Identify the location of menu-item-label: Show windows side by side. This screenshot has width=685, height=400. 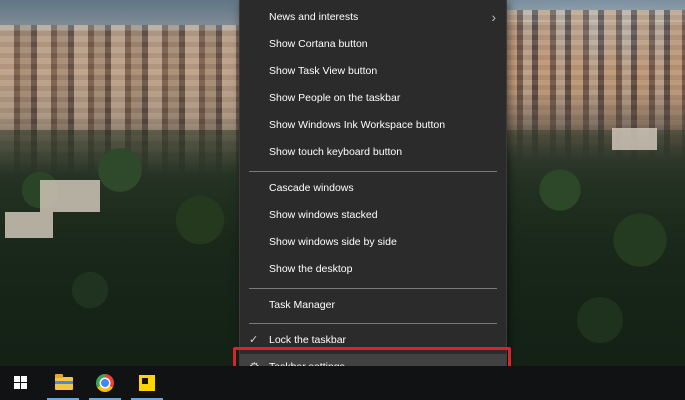
(333, 242).